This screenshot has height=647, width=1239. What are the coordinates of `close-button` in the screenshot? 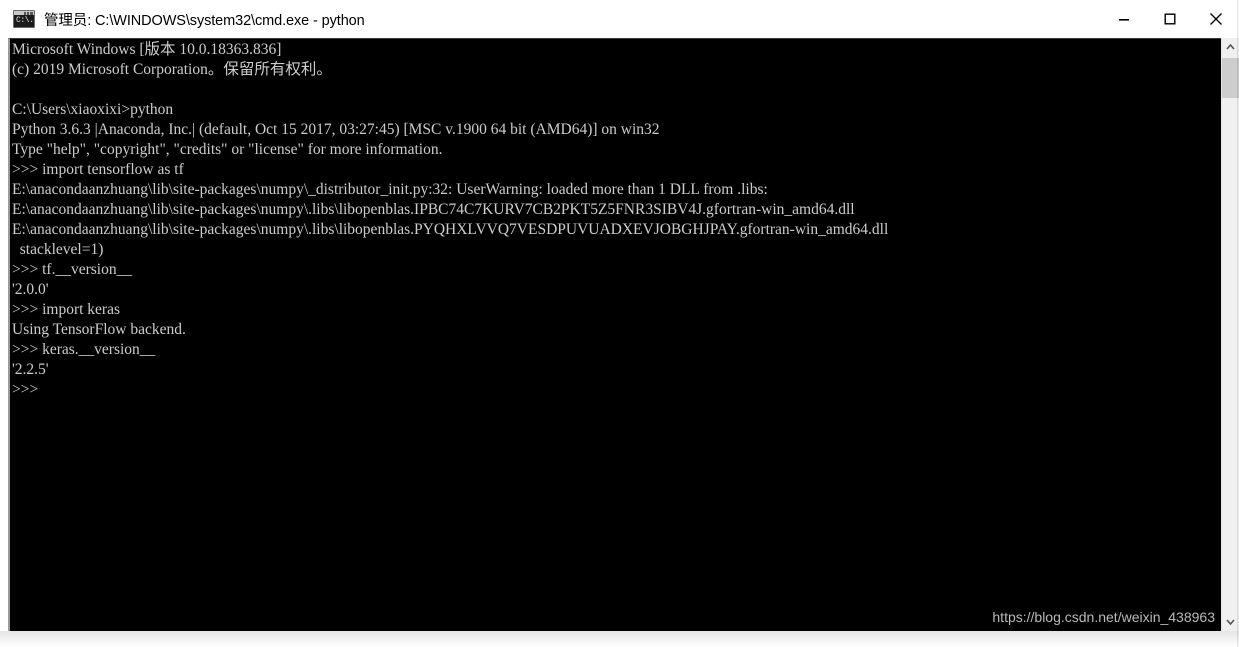 It's located at (1216, 19).